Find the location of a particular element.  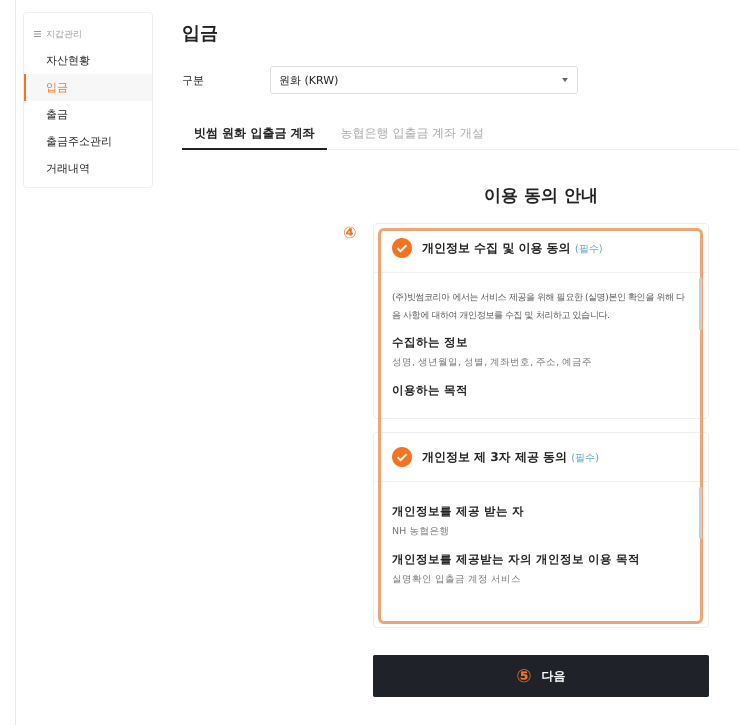

page-title: 입금 is located at coordinates (200, 33).